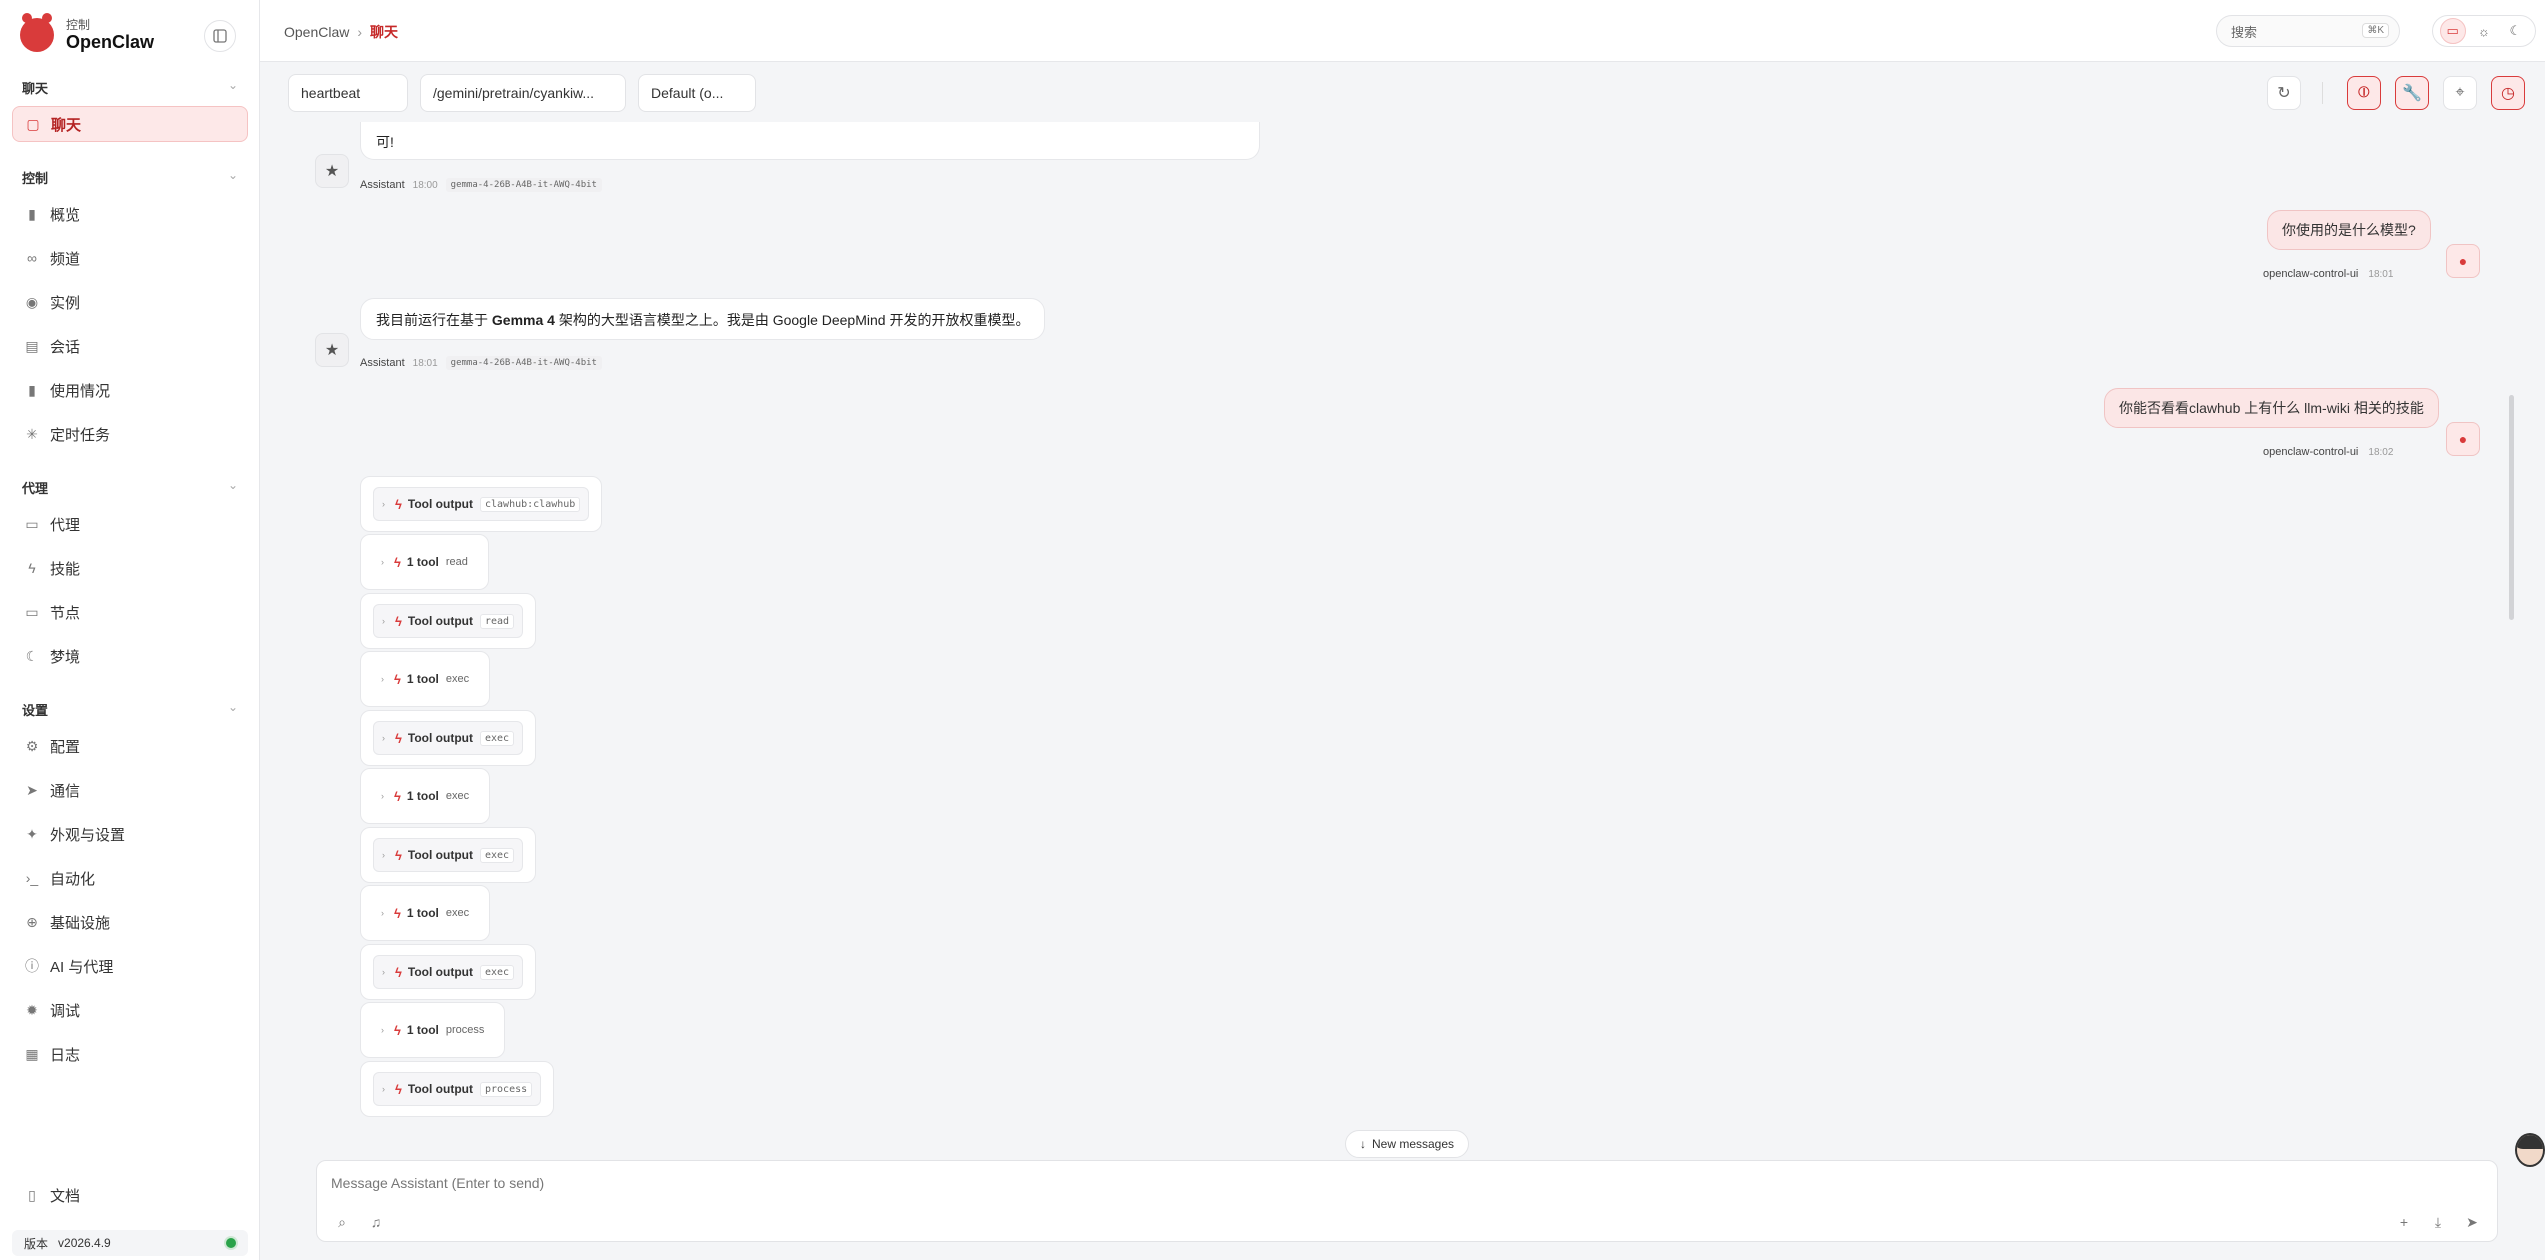  Describe the element at coordinates (422, 913) in the screenshot. I see `tool-label: 1 tool` at that location.